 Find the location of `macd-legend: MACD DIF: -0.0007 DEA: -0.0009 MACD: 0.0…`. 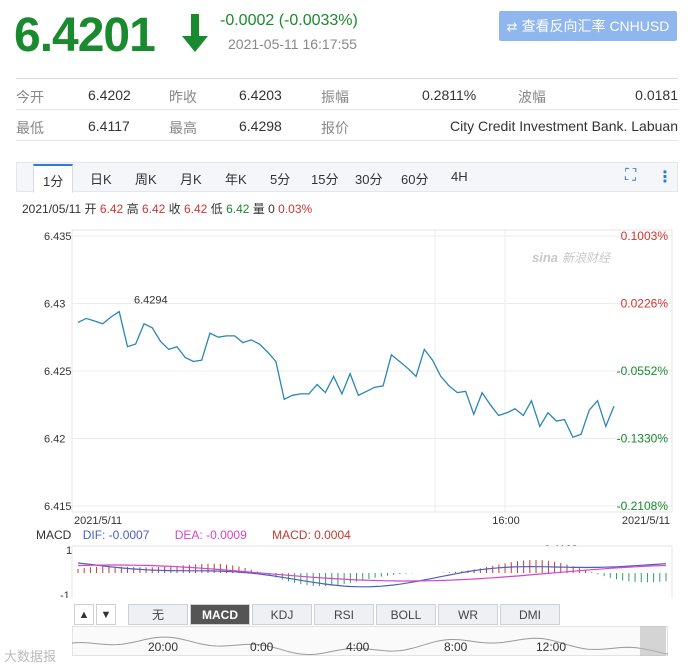

macd-legend: MACD DIF: -0.0007 DEA: -0.0009 MACD: 0.0… is located at coordinates (204, 535).